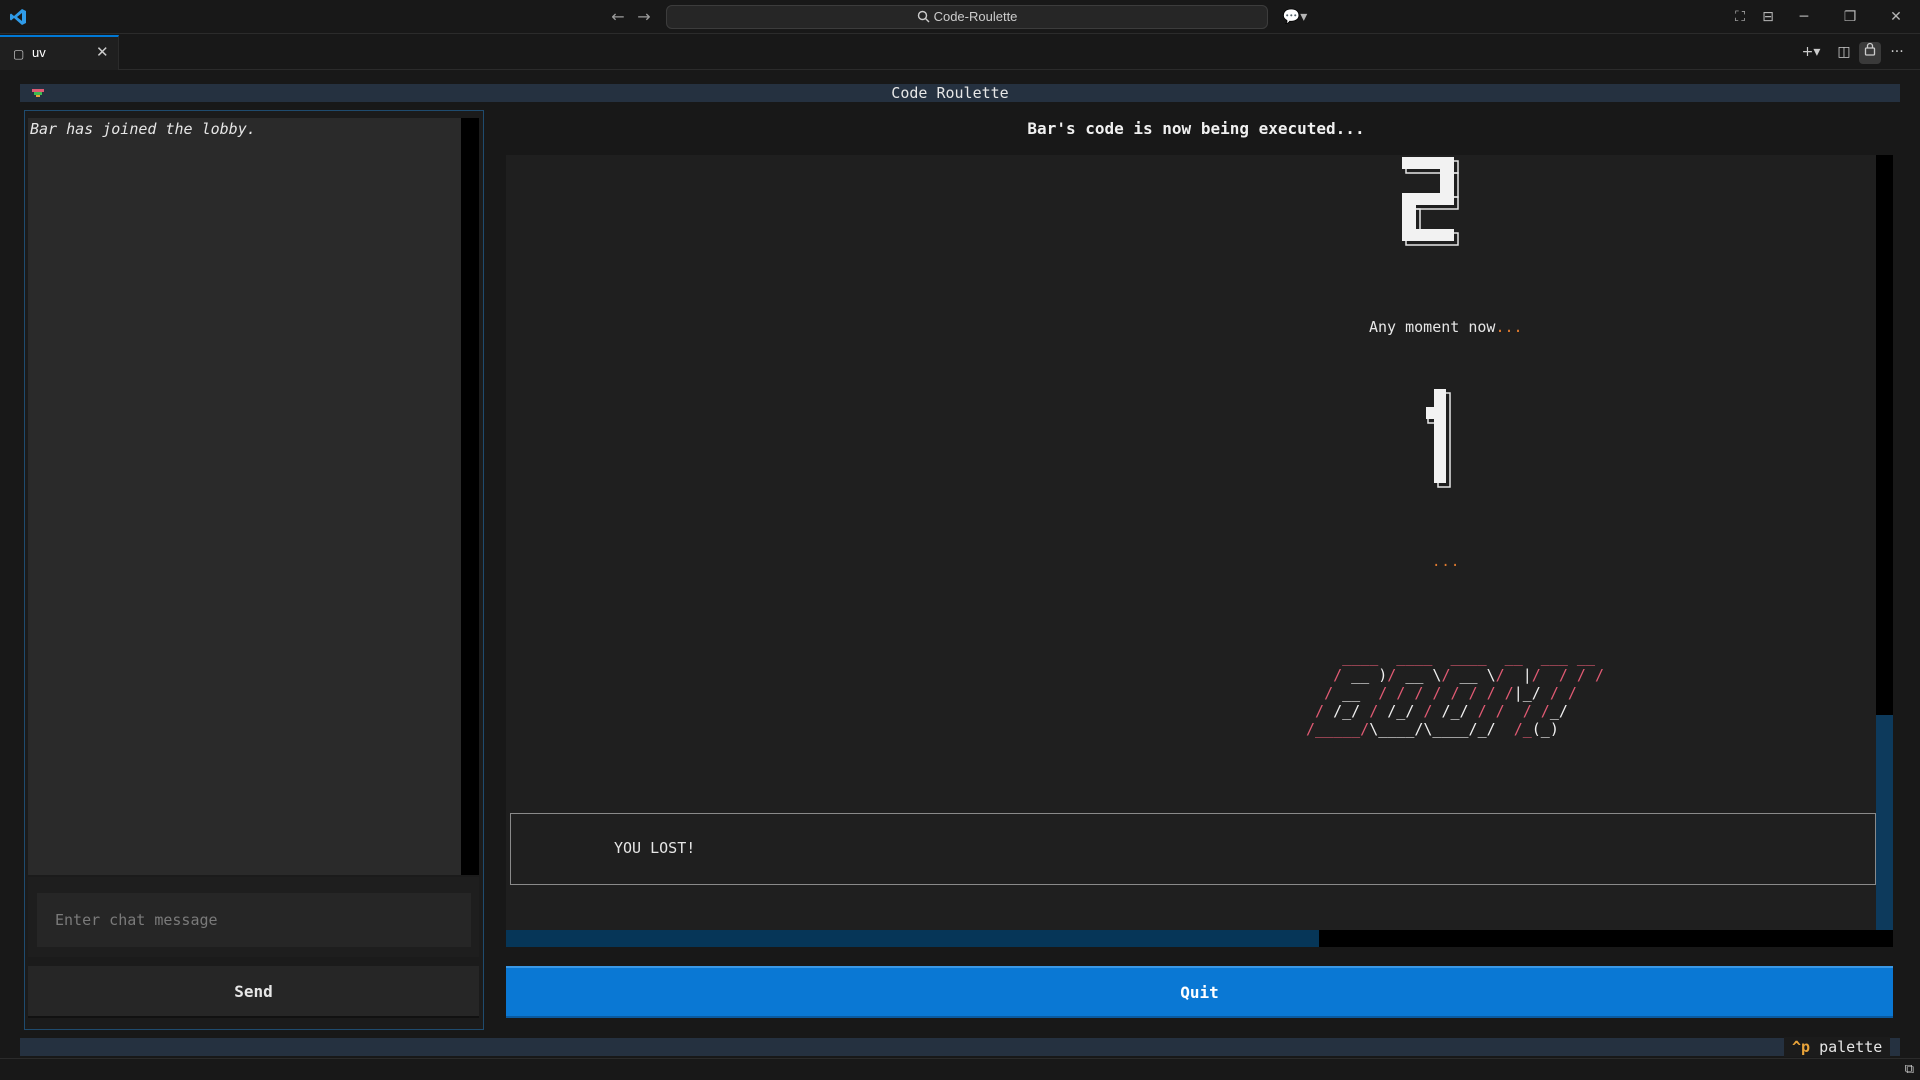  I want to click on progress-bar, so click(1199, 938).